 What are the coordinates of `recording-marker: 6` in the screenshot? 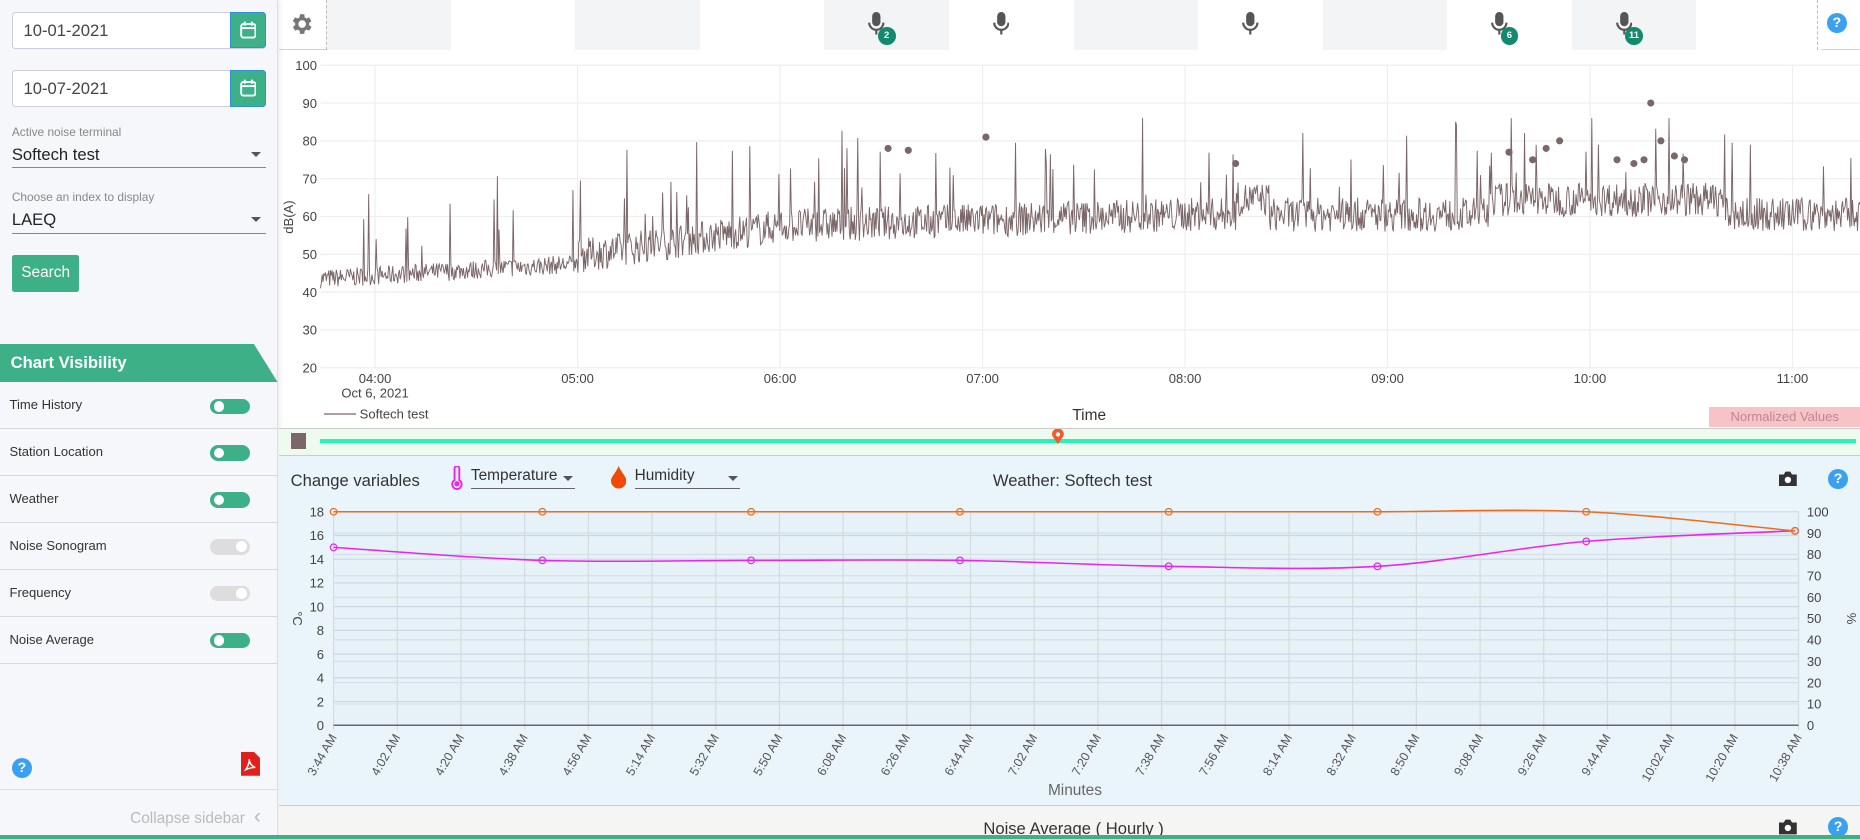 It's located at (1505, 28).